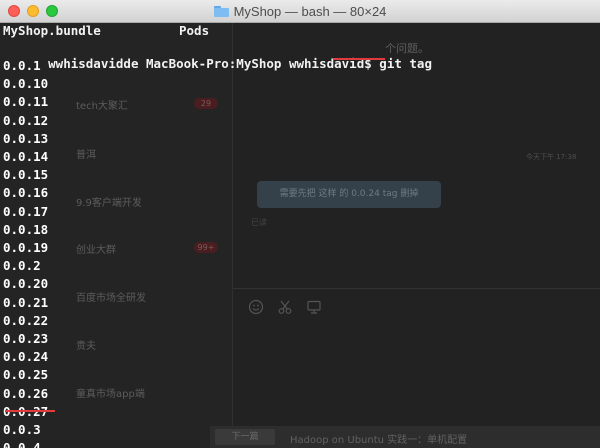  What do you see at coordinates (194, 30) in the screenshot?
I see `listing-item: Pods` at bounding box center [194, 30].